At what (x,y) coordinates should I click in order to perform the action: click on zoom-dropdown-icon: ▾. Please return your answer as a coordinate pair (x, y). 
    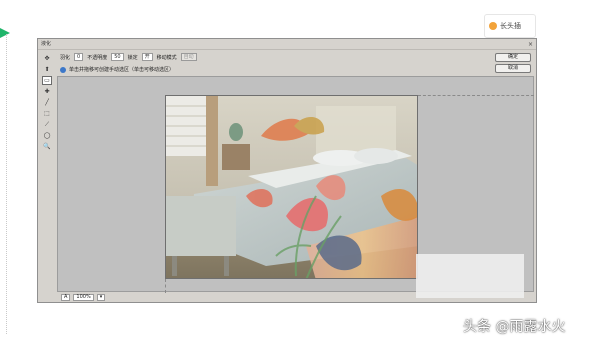
    Looking at the image, I should click on (101, 297).